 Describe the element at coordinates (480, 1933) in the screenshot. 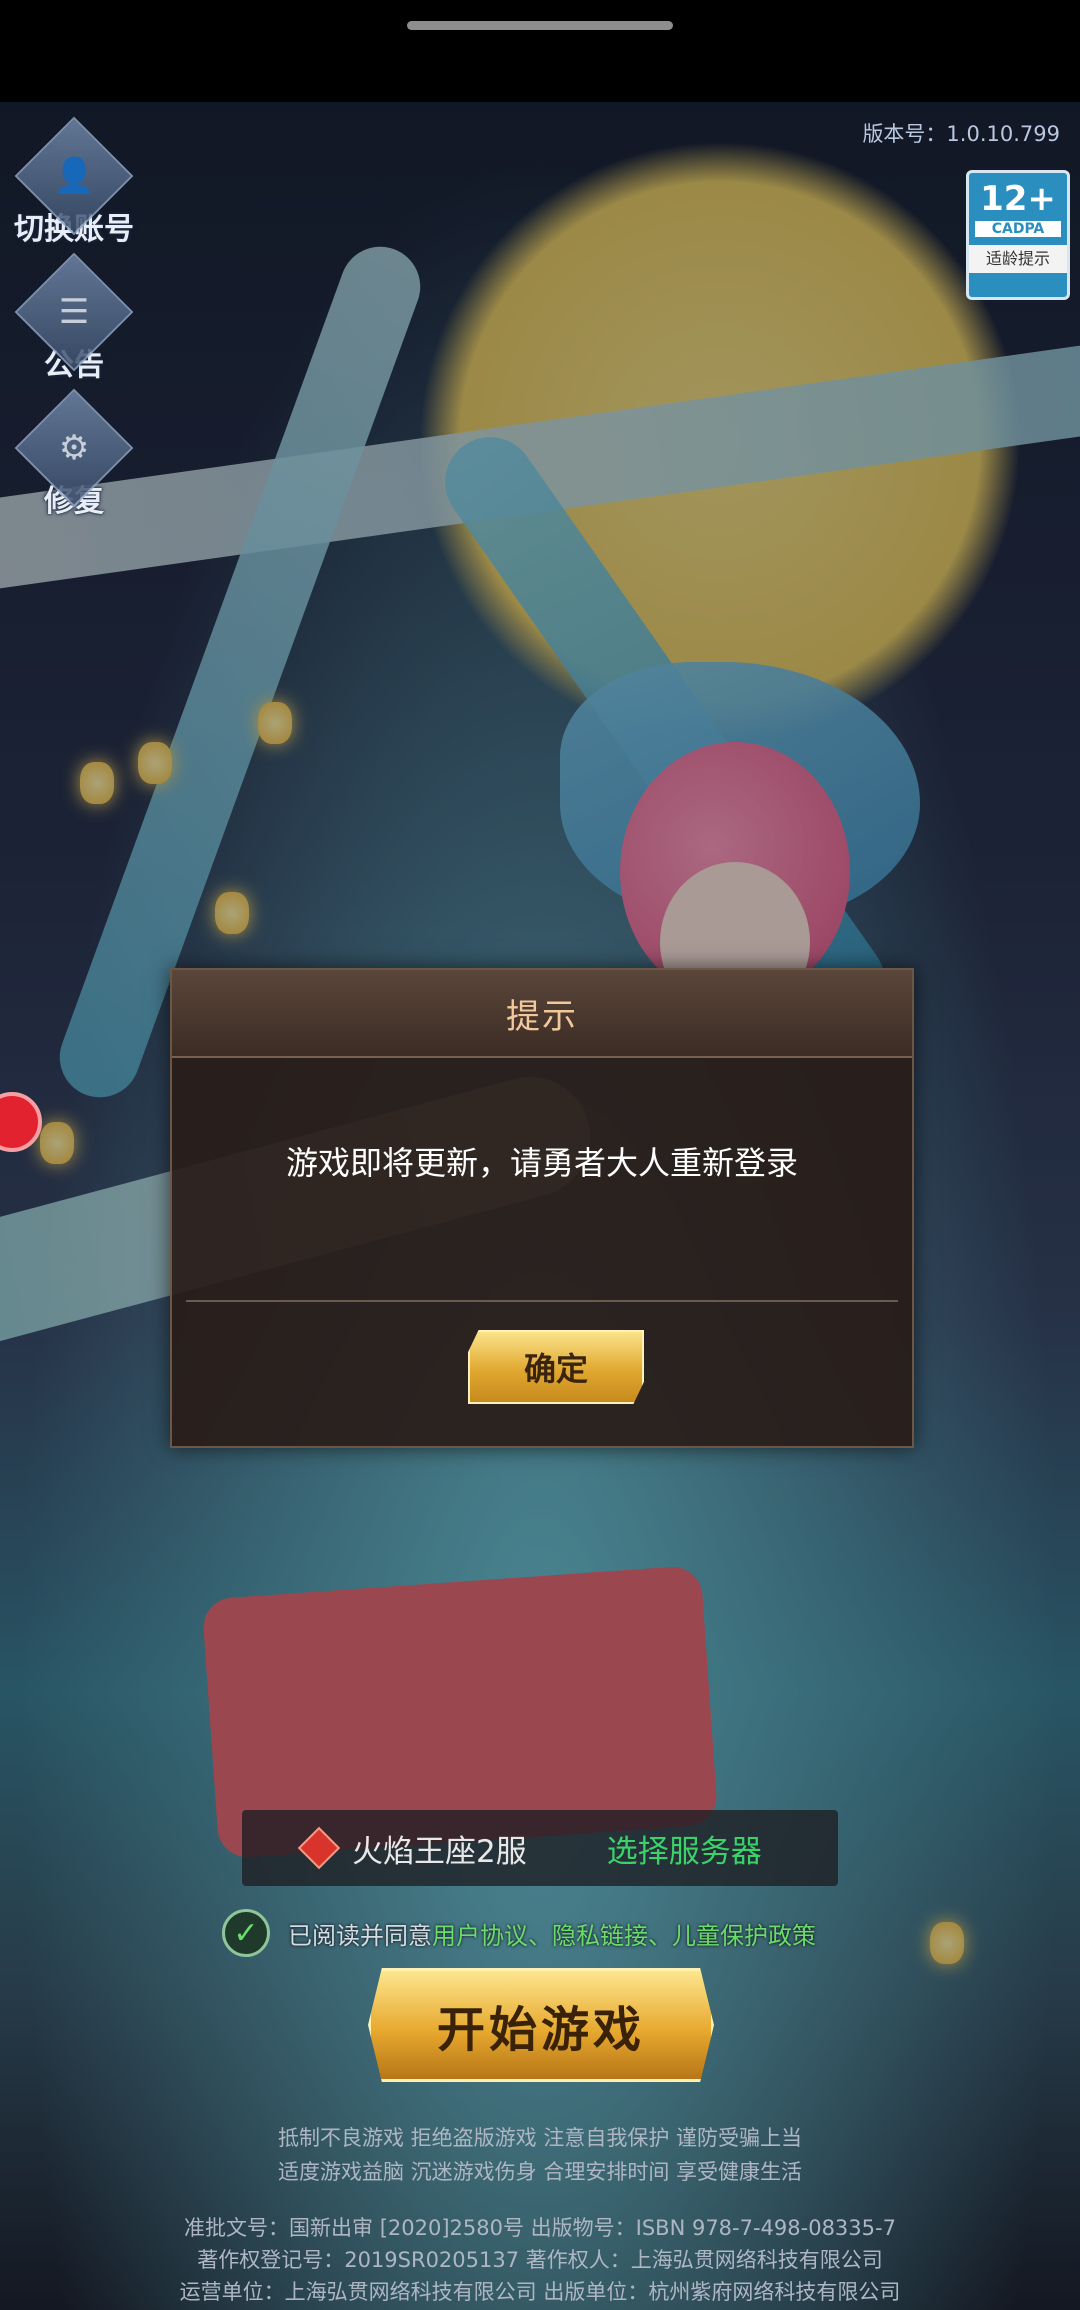

I see `user-agreement-link: 用户协议` at that location.